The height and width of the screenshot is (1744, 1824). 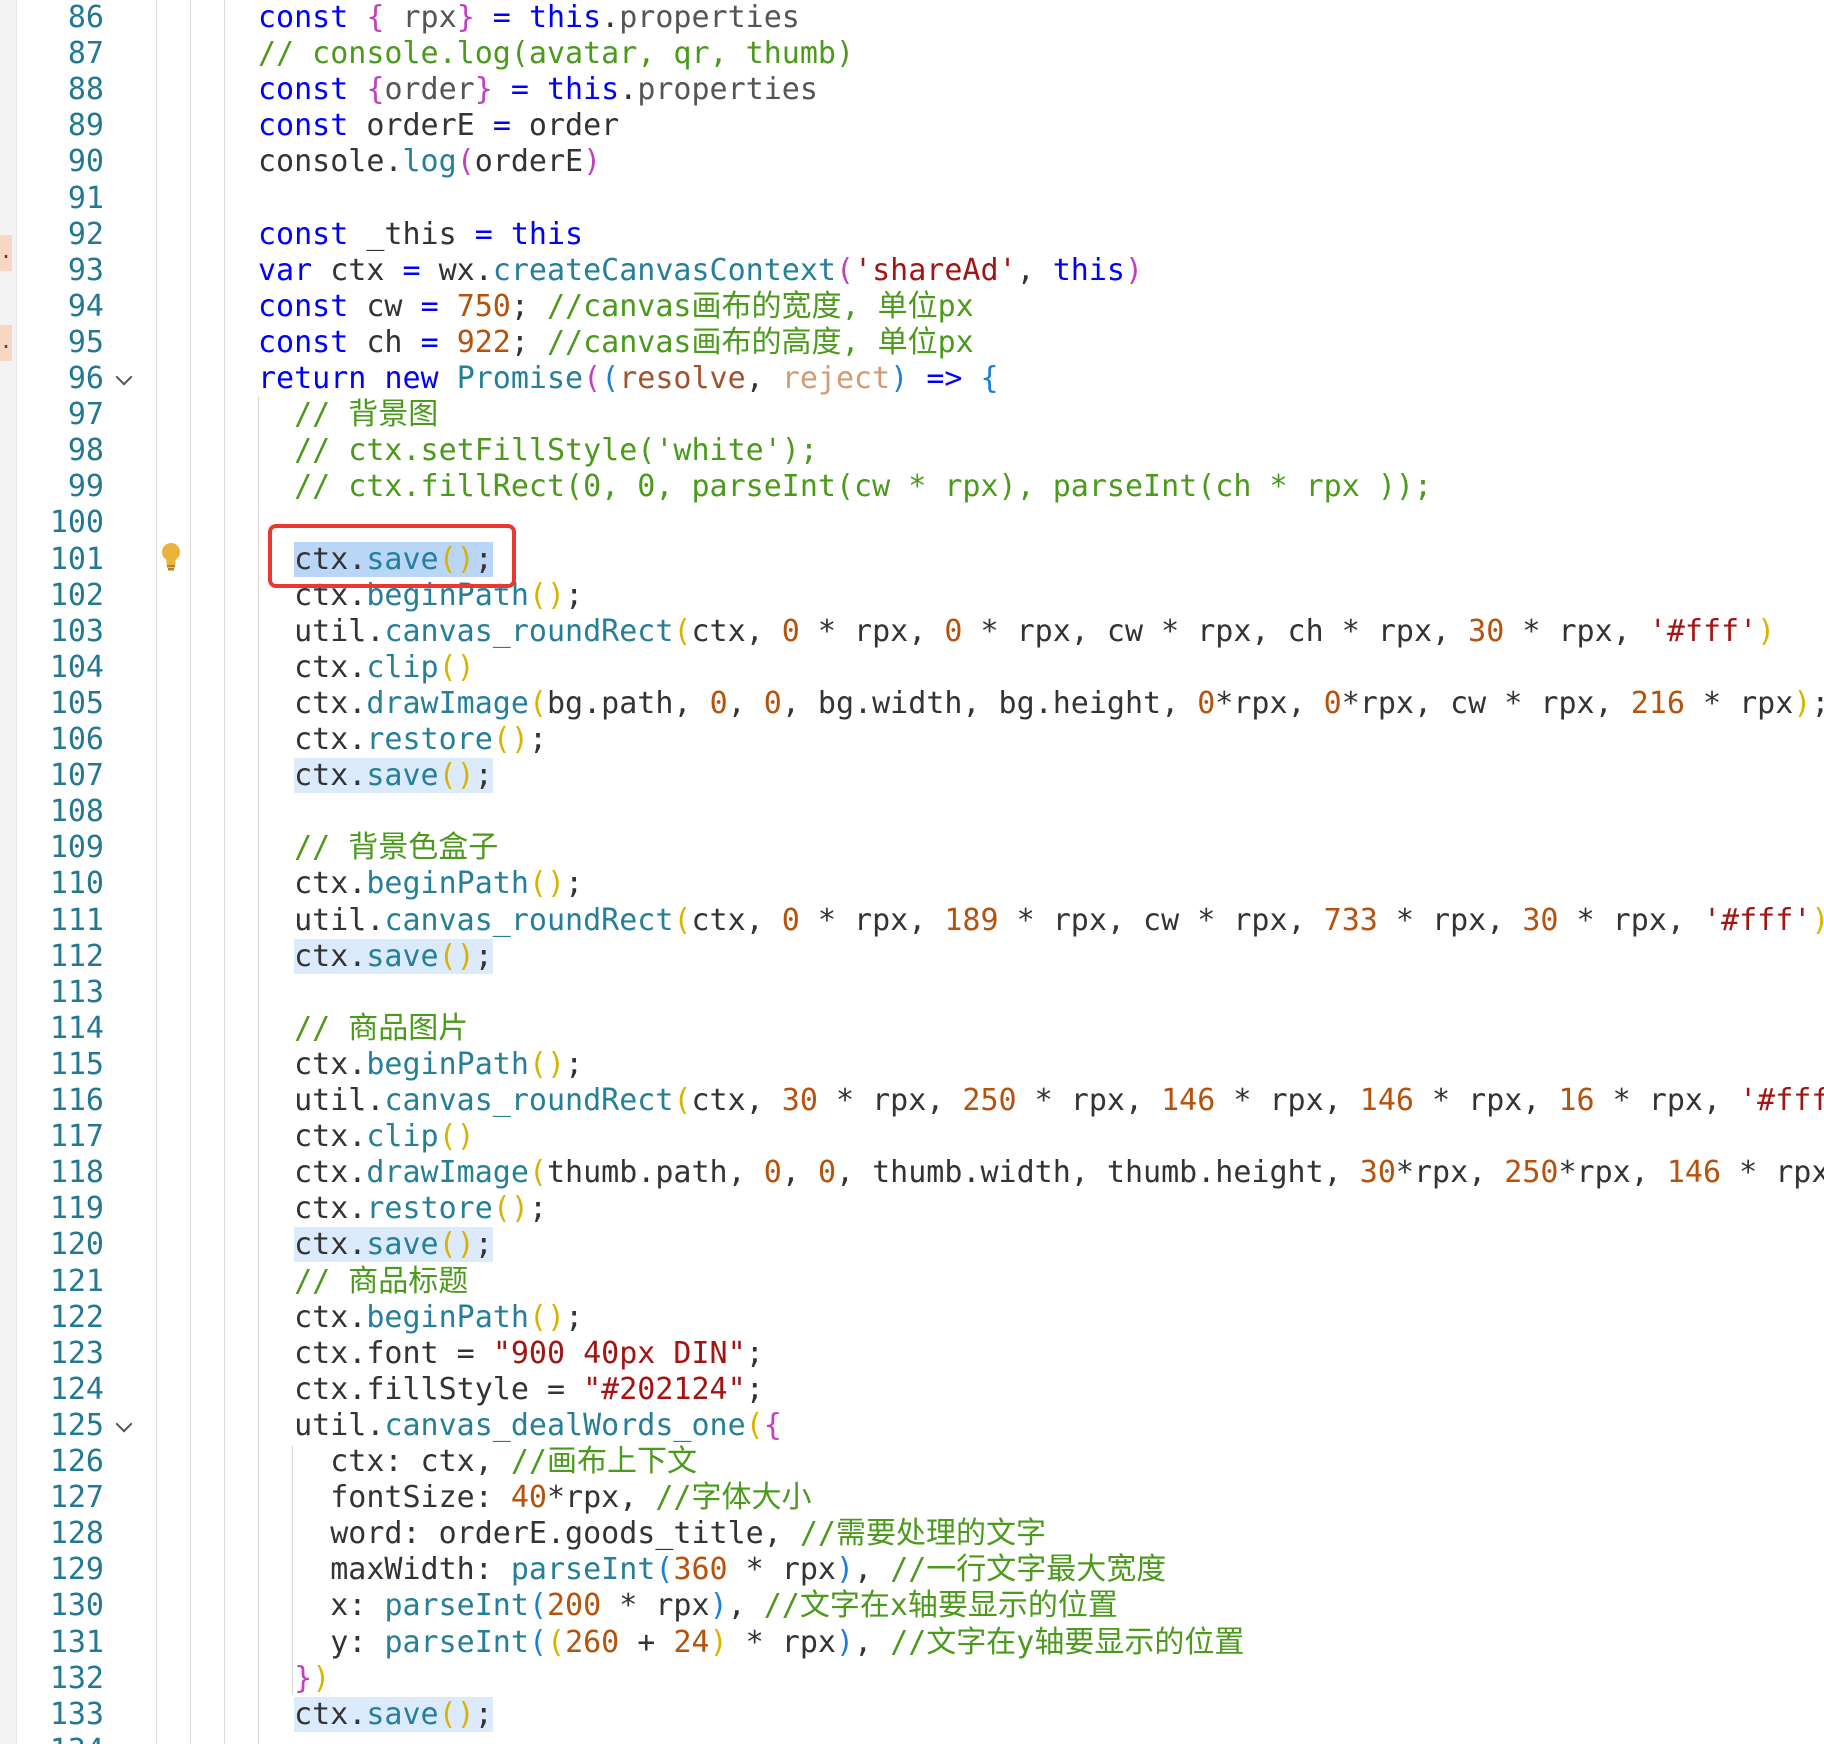 I want to click on line-number: 123, so click(x=76, y=1353).